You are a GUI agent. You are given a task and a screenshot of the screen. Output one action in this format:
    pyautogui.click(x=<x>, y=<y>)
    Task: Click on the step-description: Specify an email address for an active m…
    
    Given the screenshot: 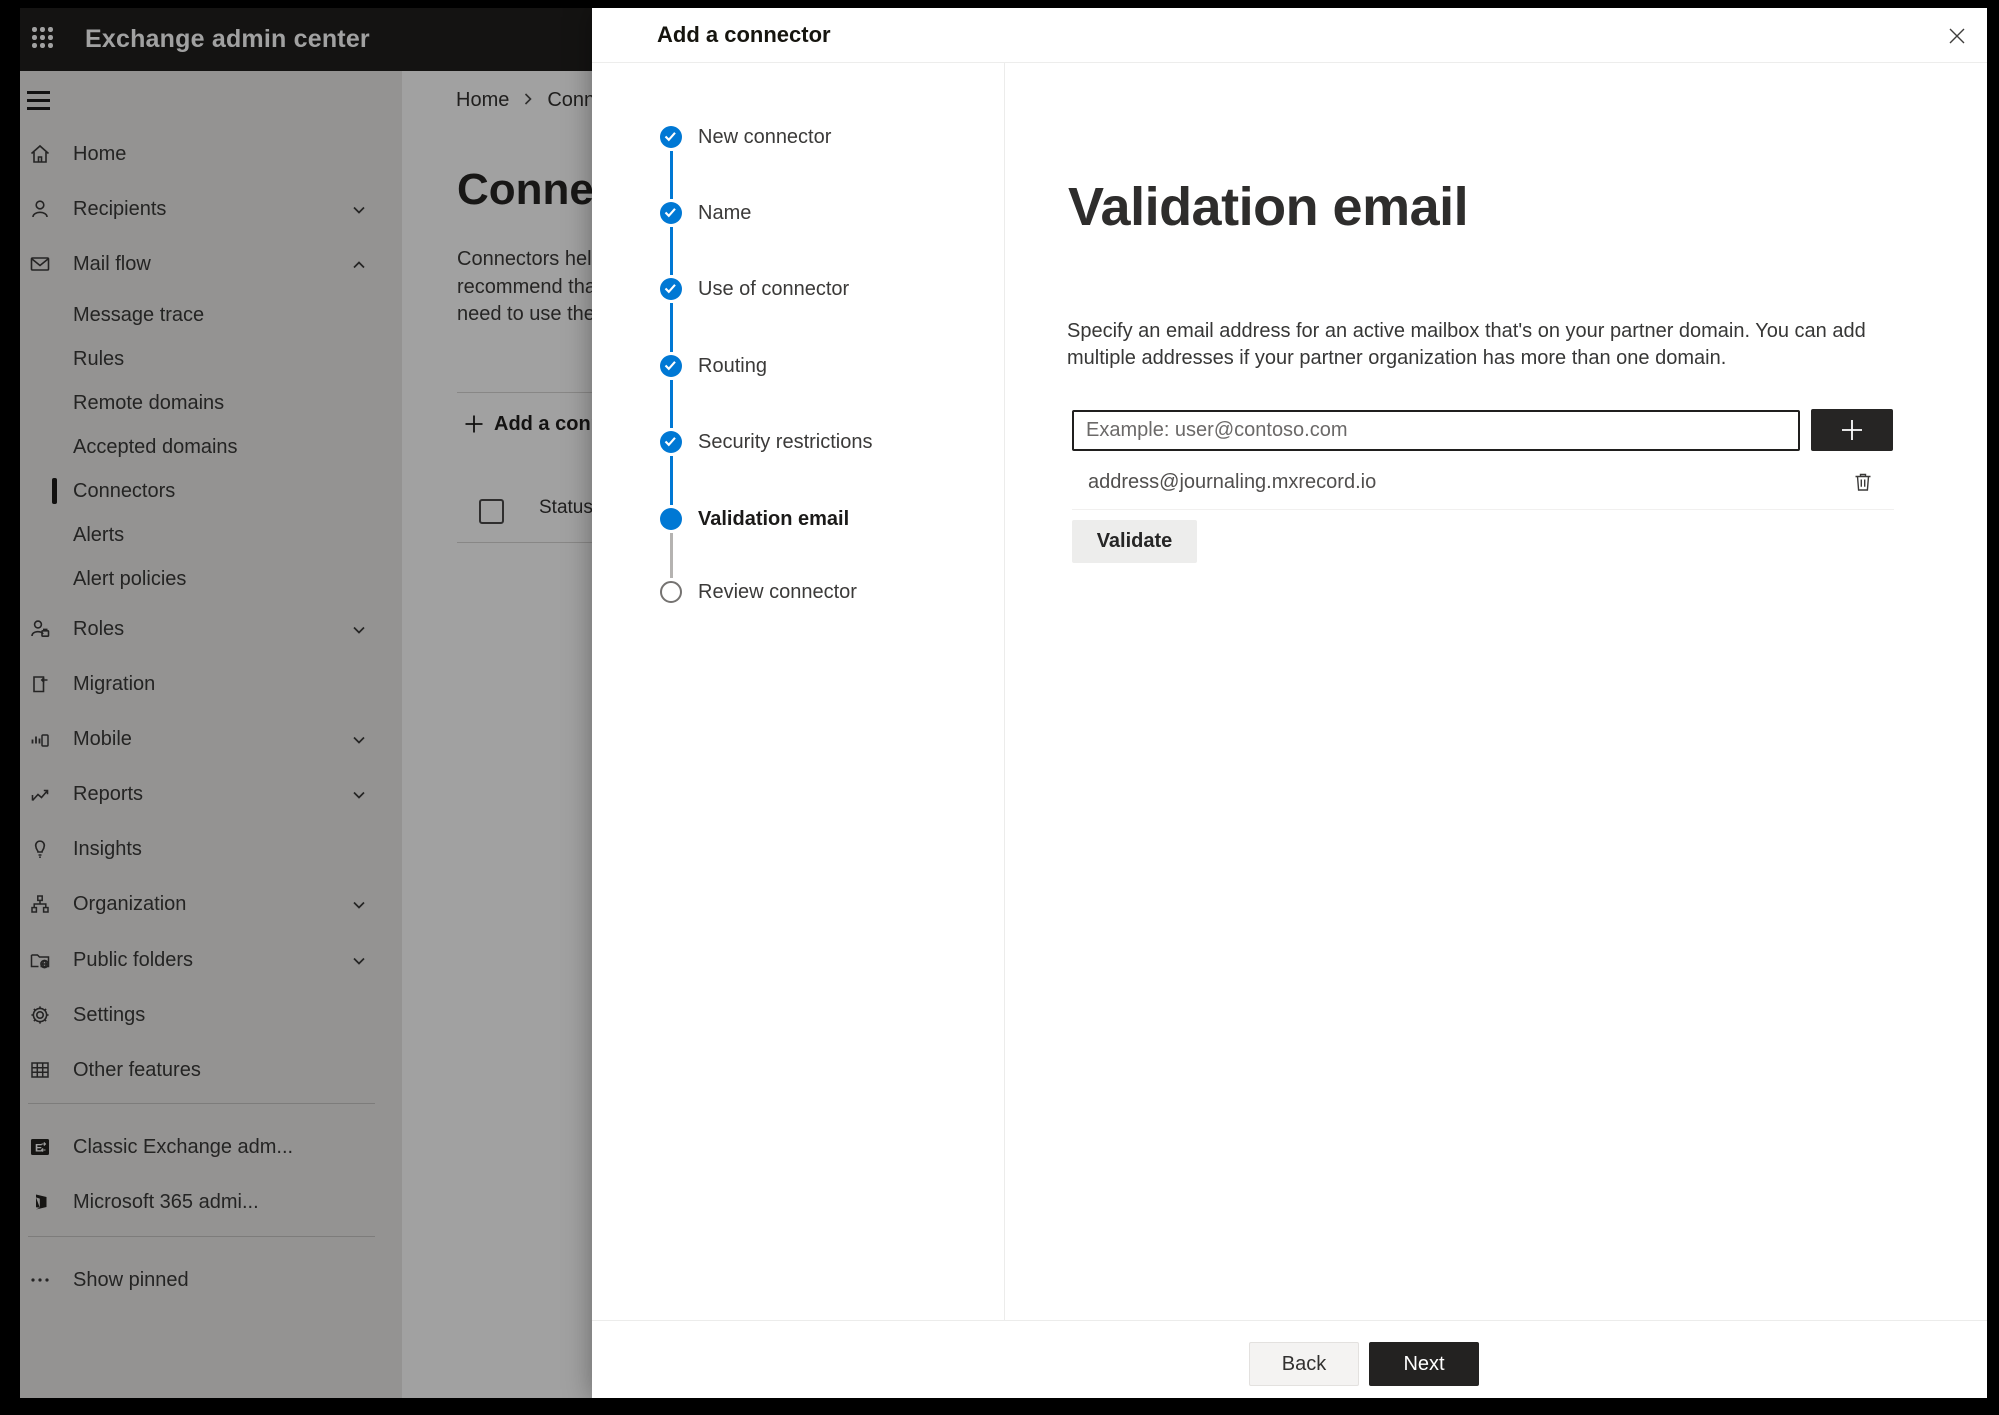 What is the action you would take?
    pyautogui.click(x=1466, y=344)
    